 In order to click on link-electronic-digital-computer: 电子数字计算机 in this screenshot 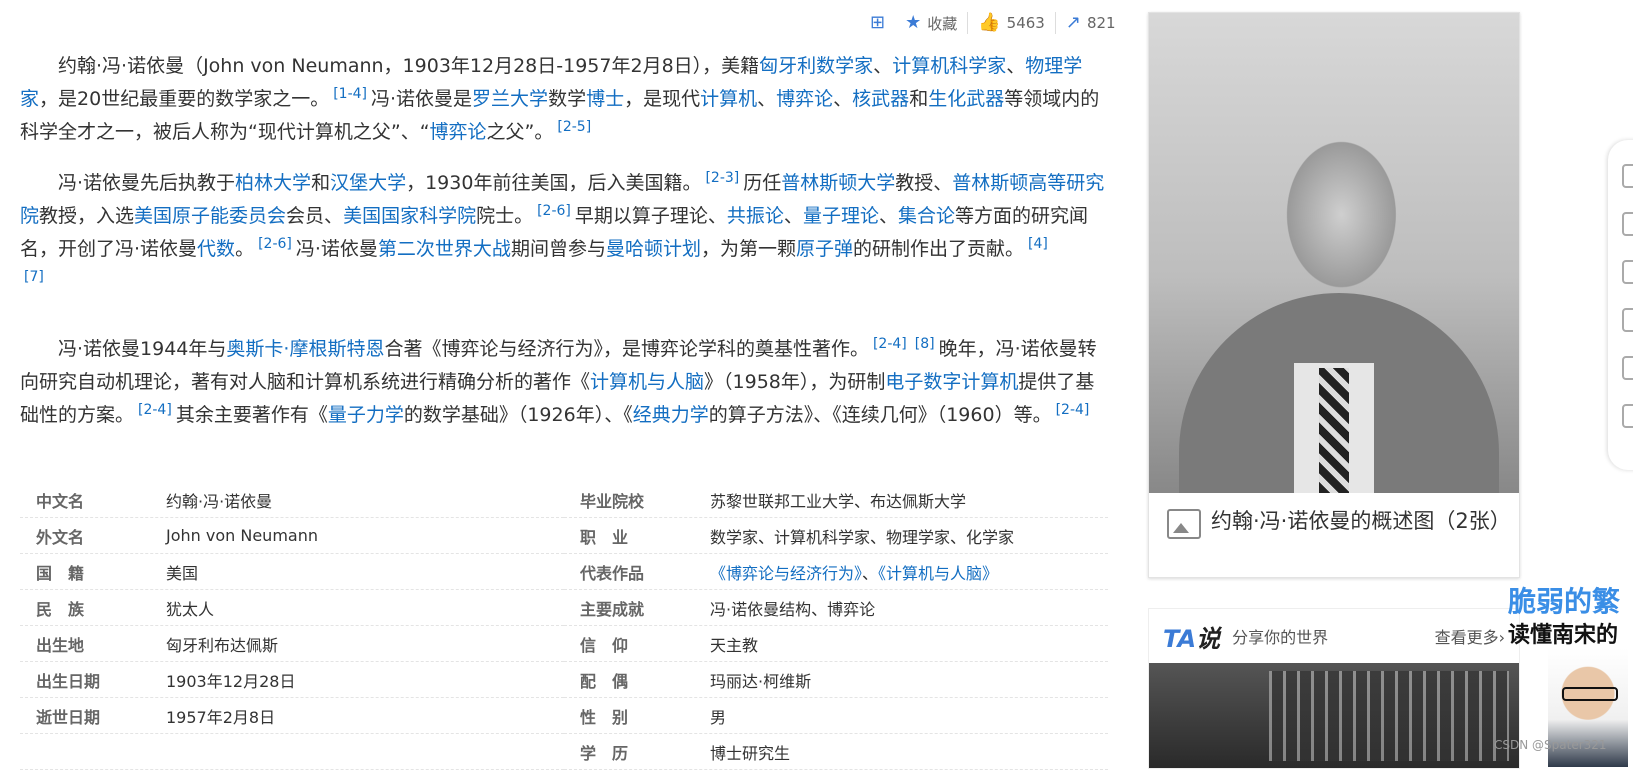, I will do `click(951, 382)`.